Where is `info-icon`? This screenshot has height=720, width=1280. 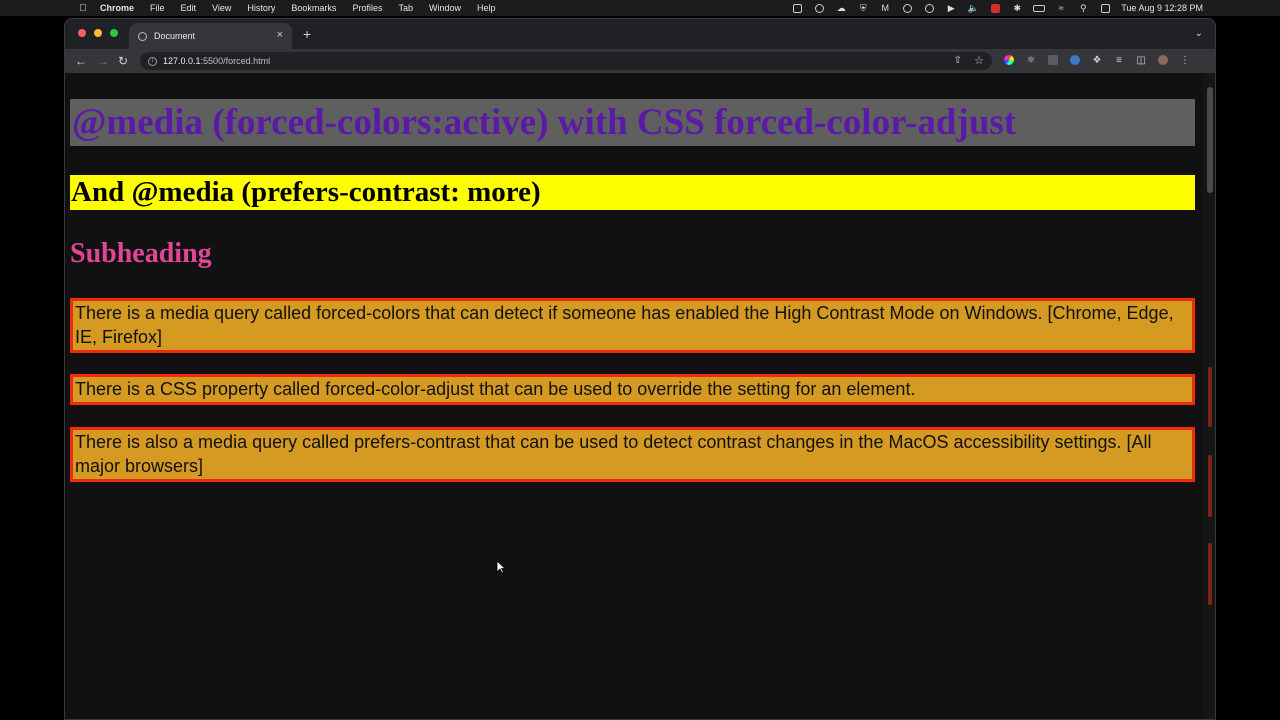
info-icon is located at coordinates (929, 8).